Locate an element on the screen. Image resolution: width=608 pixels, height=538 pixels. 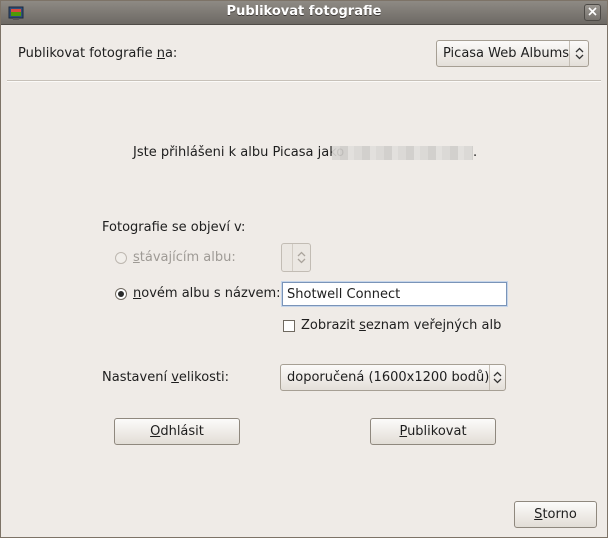
publish-button: Publikovat is located at coordinates (433, 431).